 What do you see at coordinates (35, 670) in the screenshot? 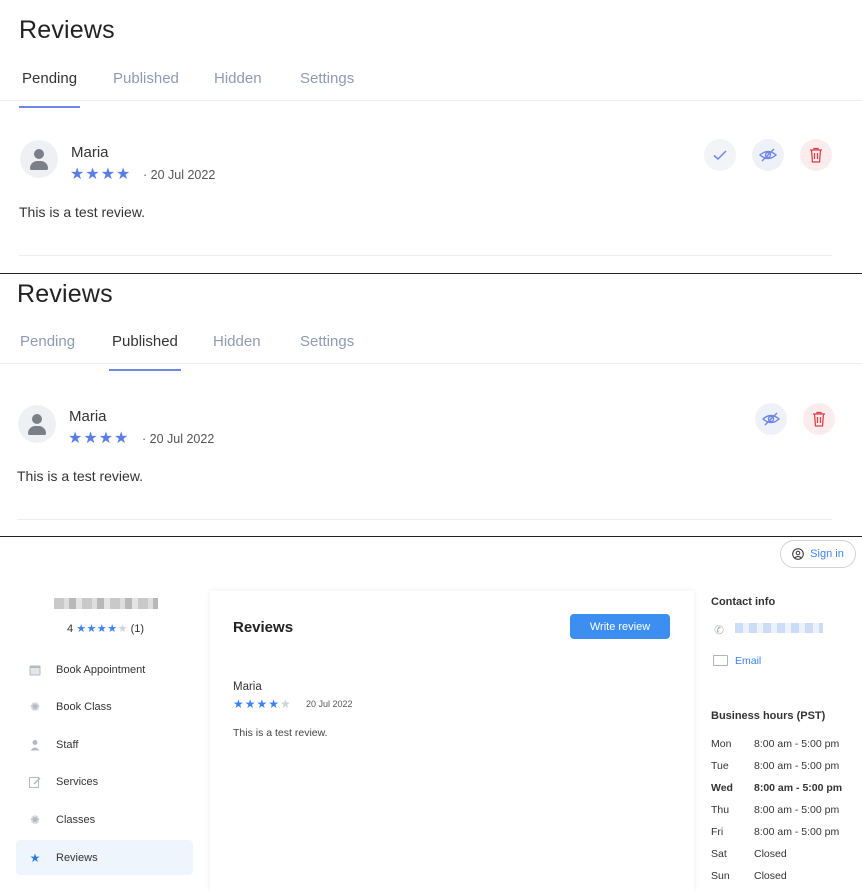
I see `calendar-icon` at bounding box center [35, 670].